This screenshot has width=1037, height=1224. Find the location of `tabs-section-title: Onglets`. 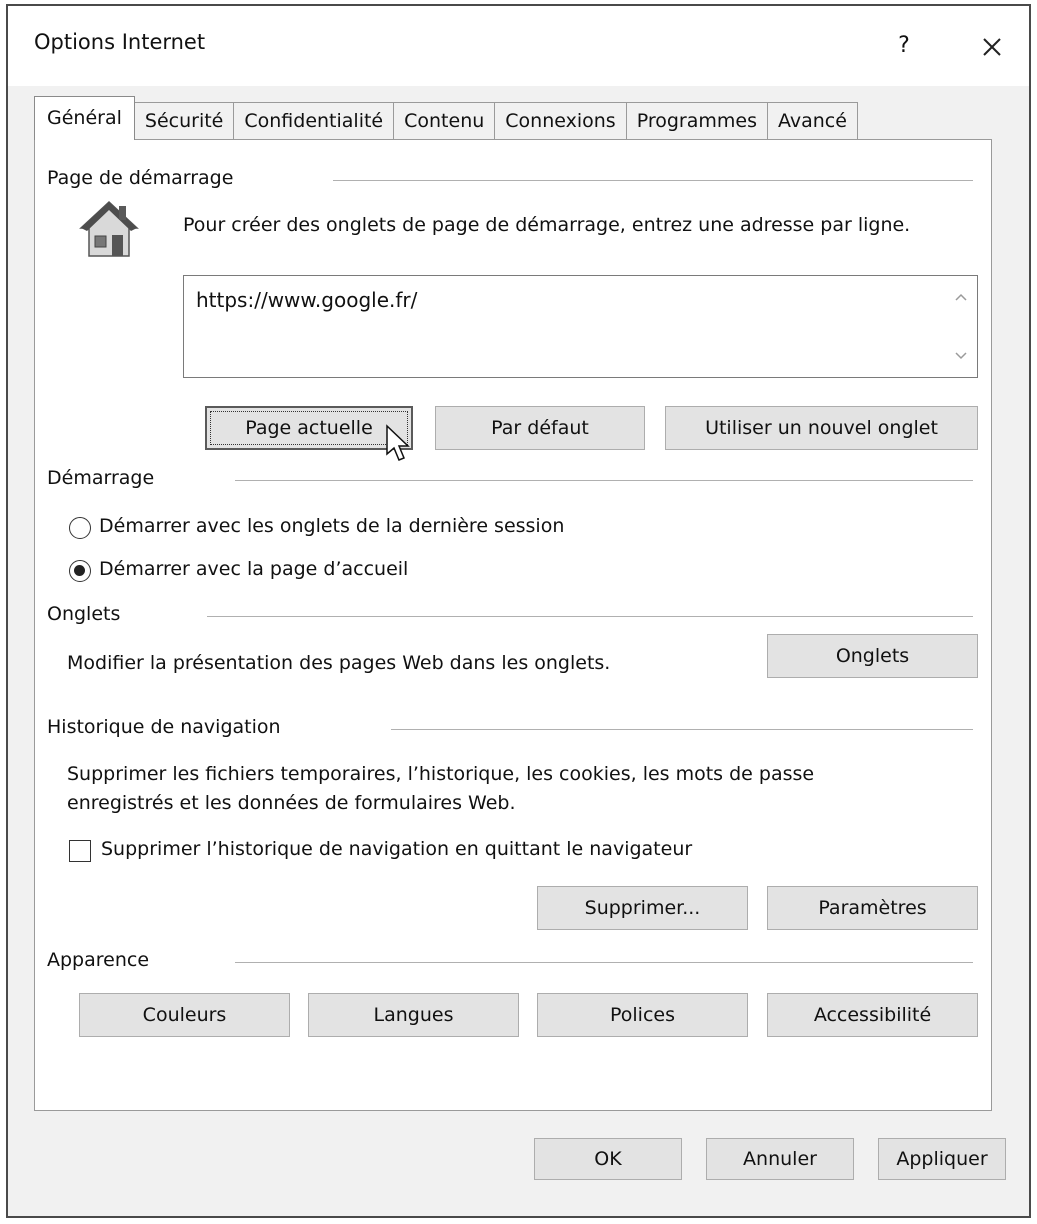

tabs-section-title: Onglets is located at coordinates (84, 614).